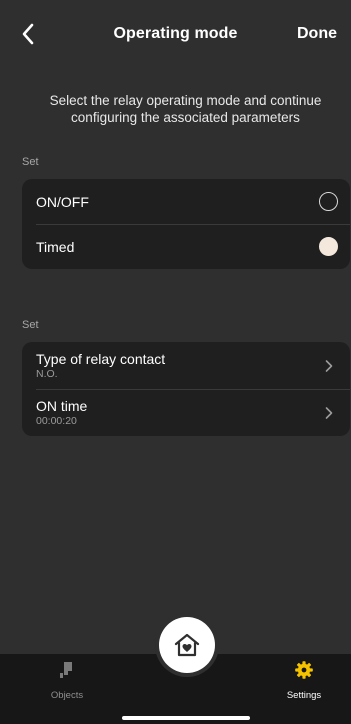 The image size is (351, 724). What do you see at coordinates (186, 201) in the screenshot?
I see `option-on-off: ON/OFF` at bounding box center [186, 201].